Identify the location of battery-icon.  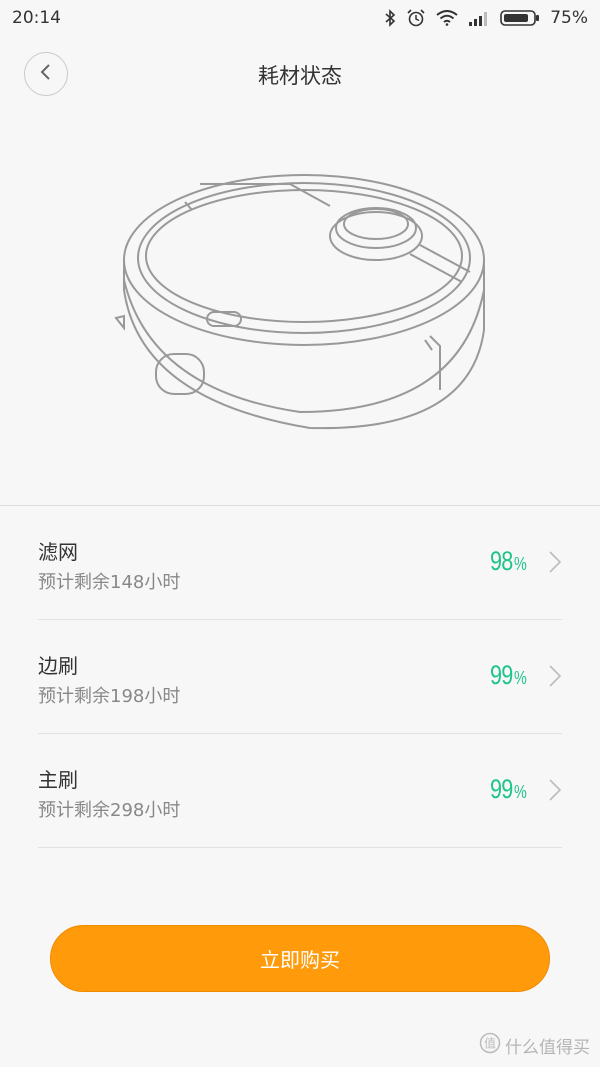
(520, 18).